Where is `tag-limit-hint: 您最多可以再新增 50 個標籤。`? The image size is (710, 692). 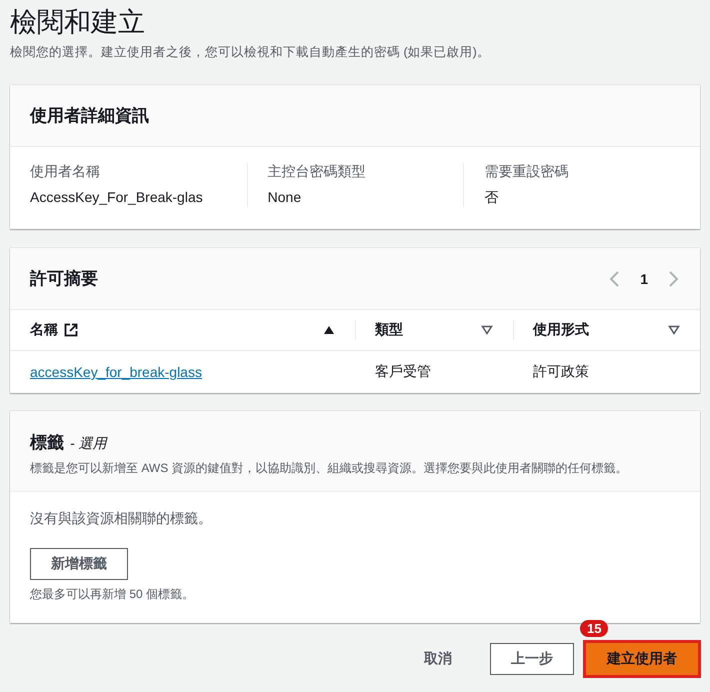
tag-limit-hint: 您最多可以再新增 50 個標籤。 is located at coordinates (113, 594).